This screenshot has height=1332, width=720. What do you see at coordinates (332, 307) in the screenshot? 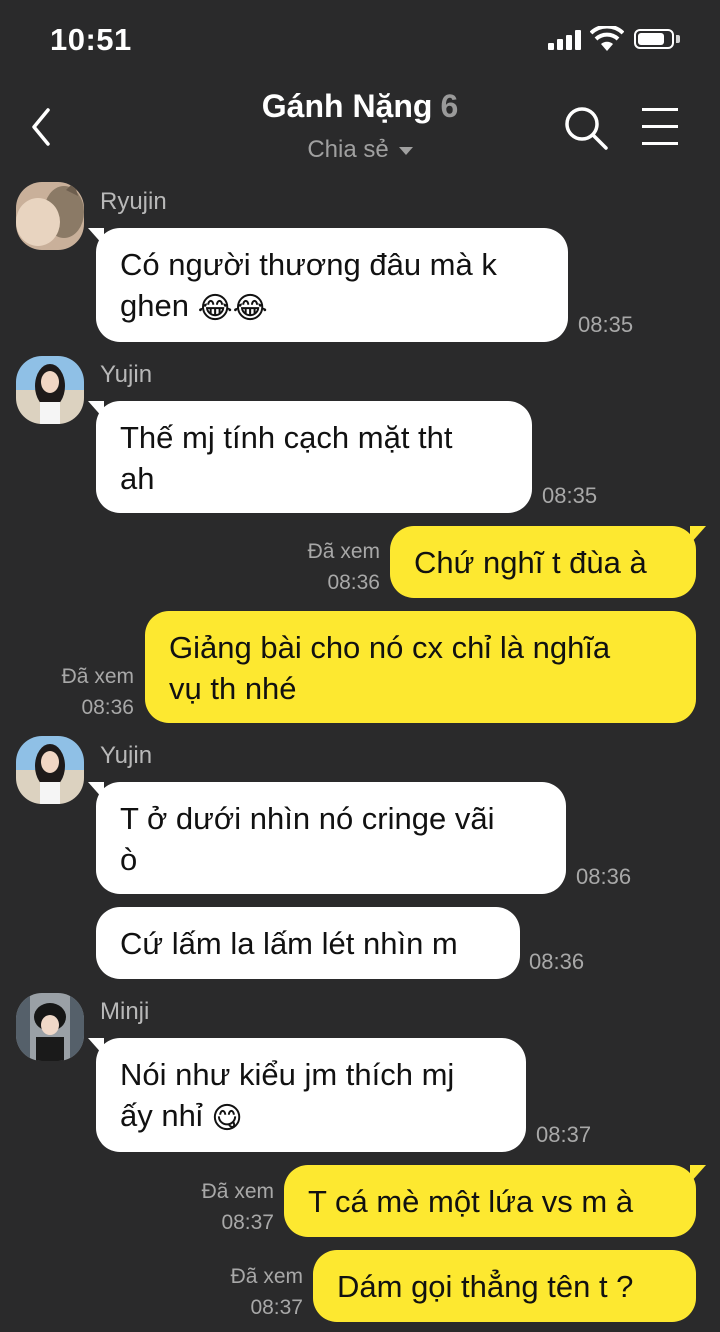
I see `message-text-line: ghen 😂😂` at bounding box center [332, 307].